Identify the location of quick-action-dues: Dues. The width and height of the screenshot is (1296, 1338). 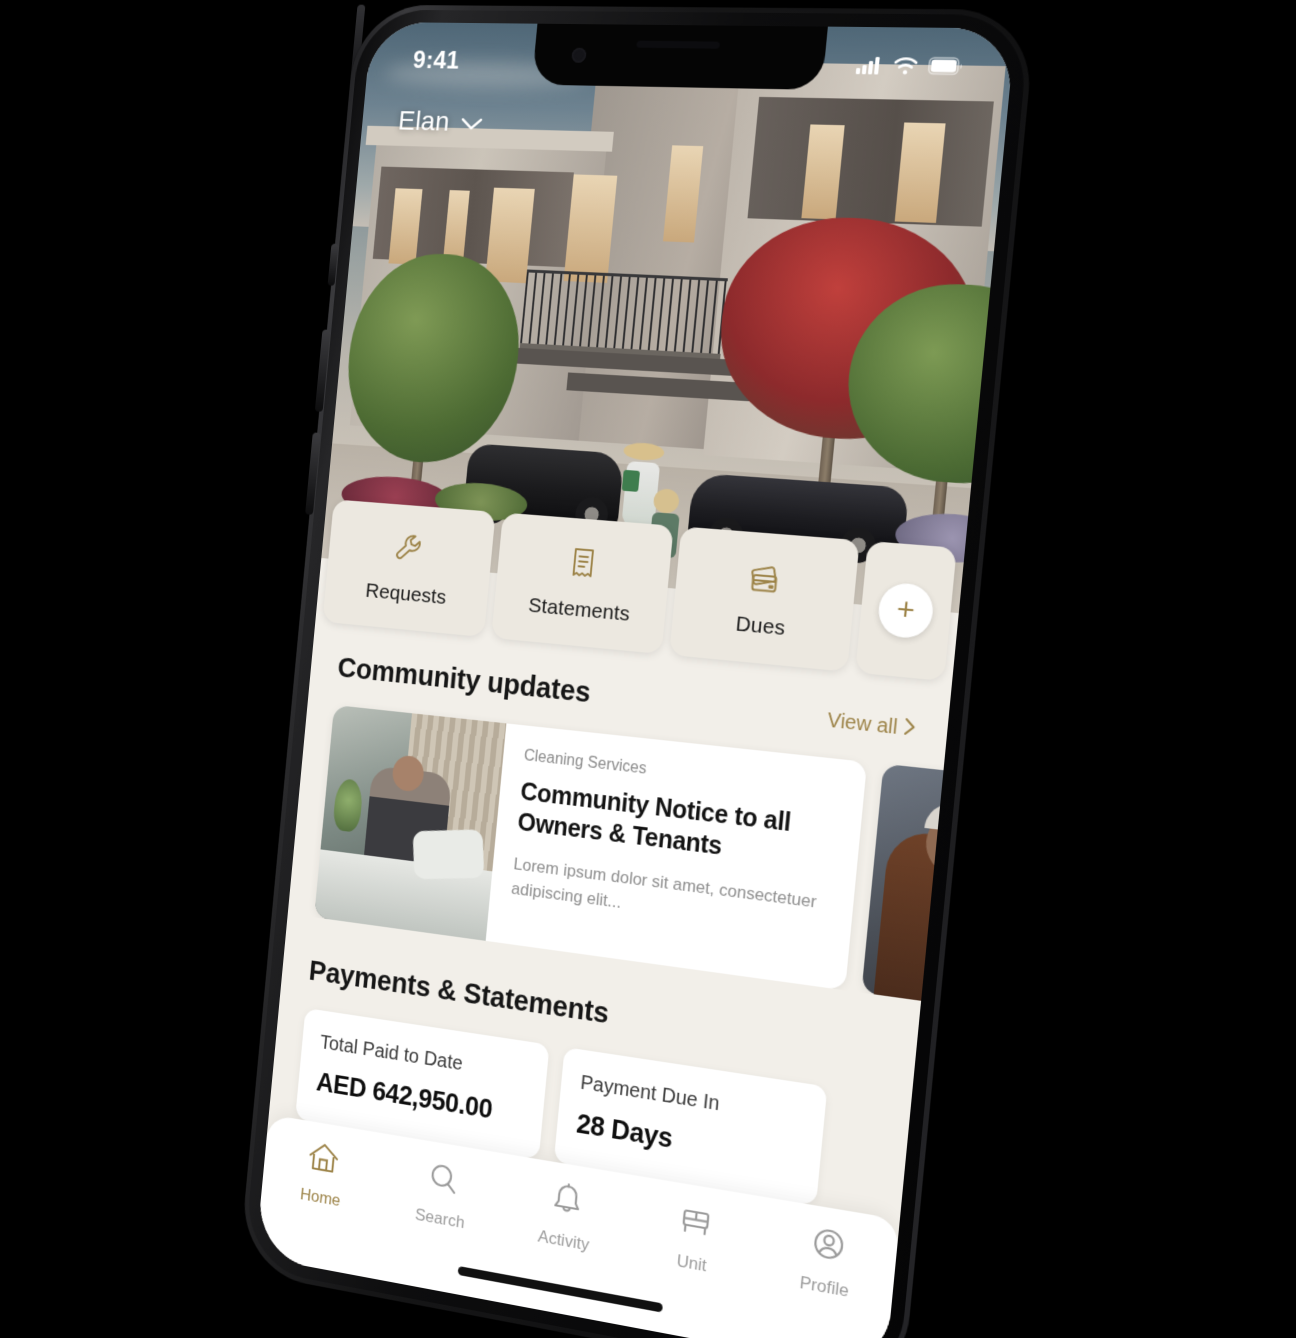
(764, 599).